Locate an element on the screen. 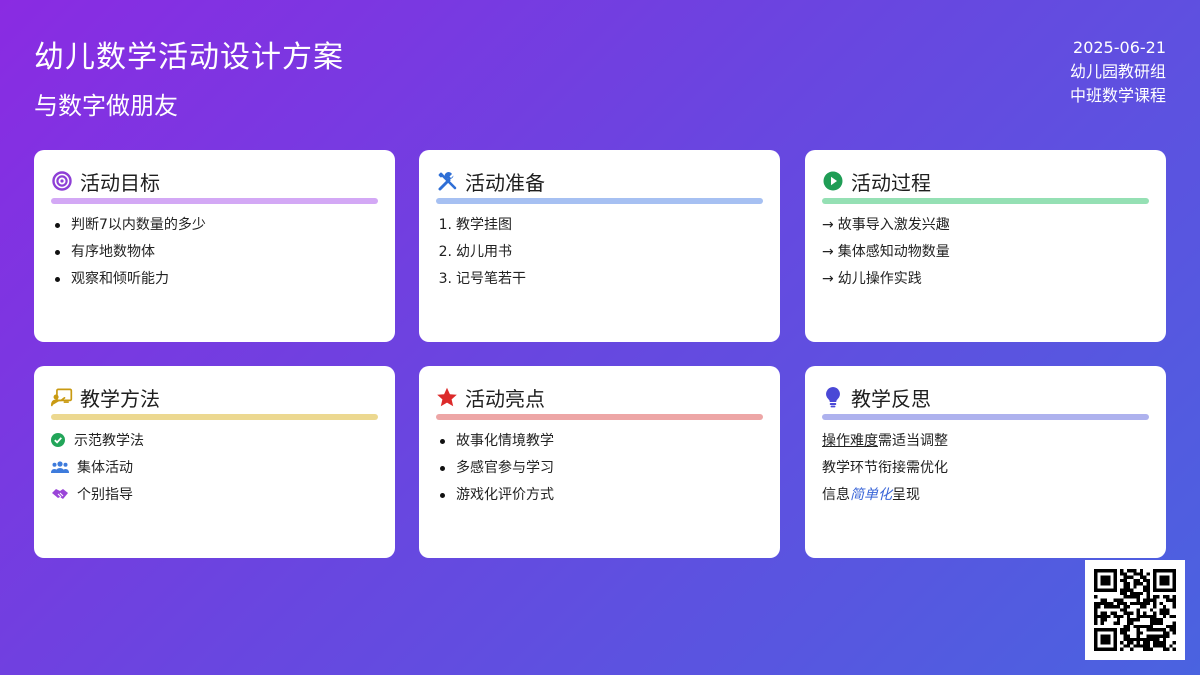 This screenshot has height=675, width=1200. prep-card: 活动准备 1. 教学挂图 2. 幼儿用书 3. 记号笔若干 is located at coordinates (599, 246).